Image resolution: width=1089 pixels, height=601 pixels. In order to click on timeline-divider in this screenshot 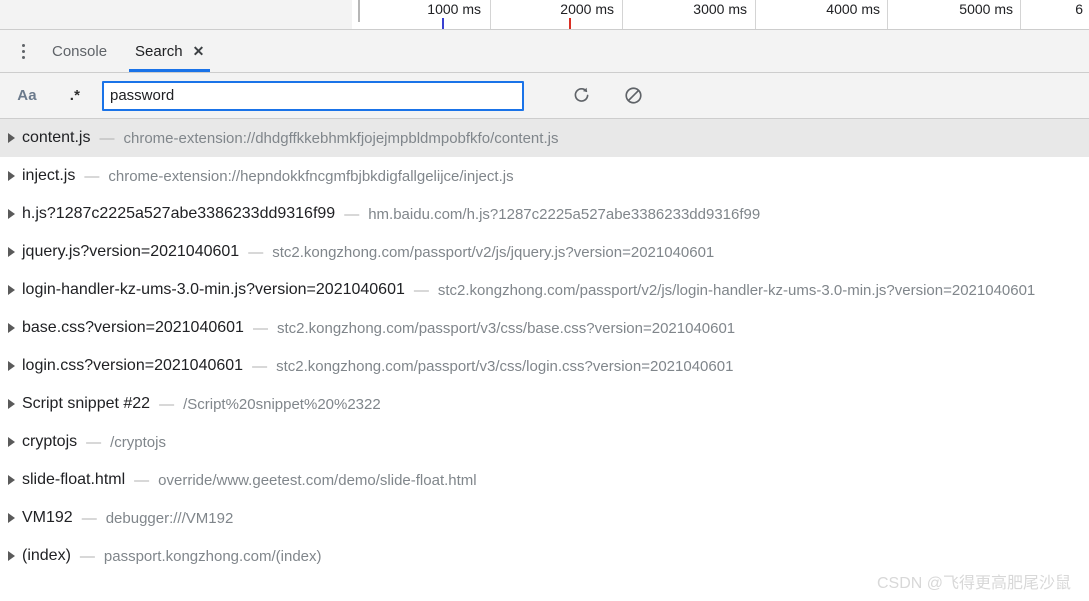, I will do `click(887, 14)`.